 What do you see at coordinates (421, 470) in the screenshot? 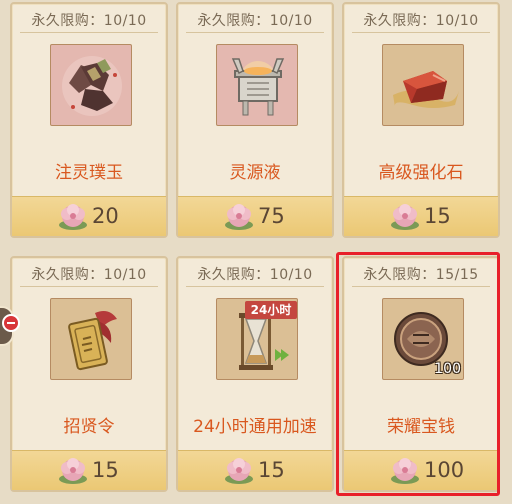
I see `price-button: 100` at bounding box center [421, 470].